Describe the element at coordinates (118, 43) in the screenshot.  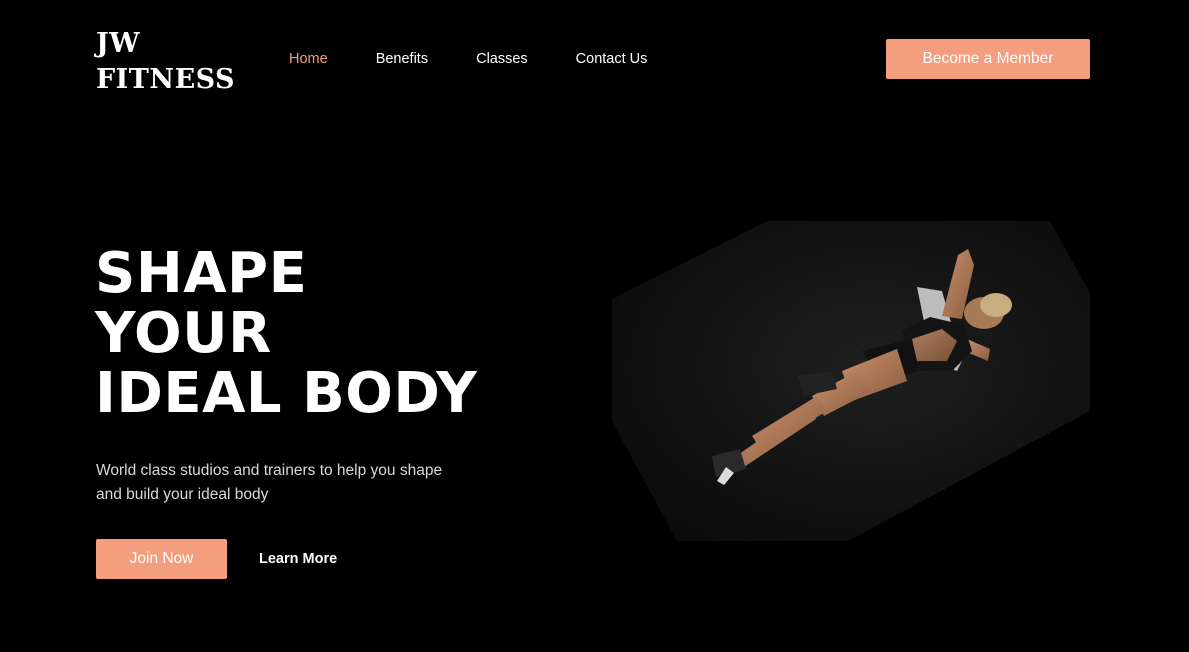
I see `logo-line-1: JW` at that location.